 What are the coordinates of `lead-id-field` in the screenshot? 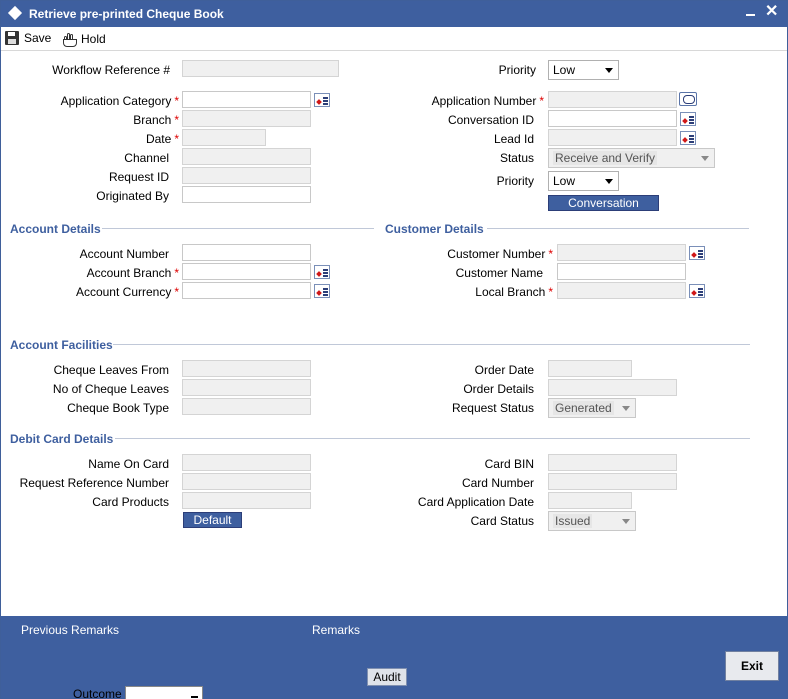 It's located at (612, 137).